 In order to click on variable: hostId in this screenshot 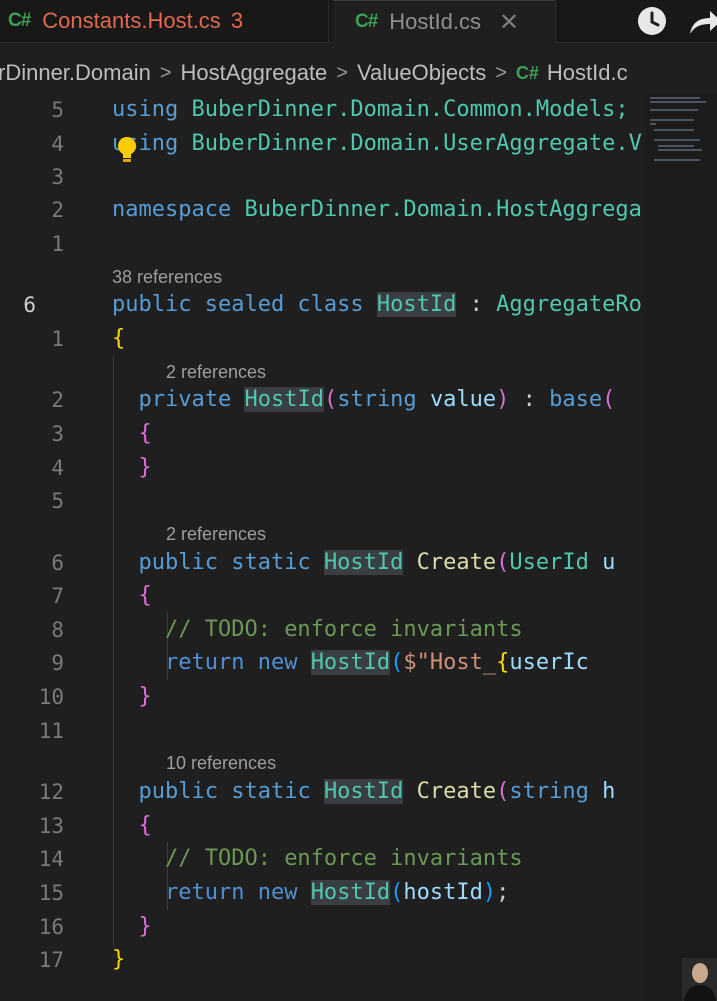, I will do `click(443, 892)`.